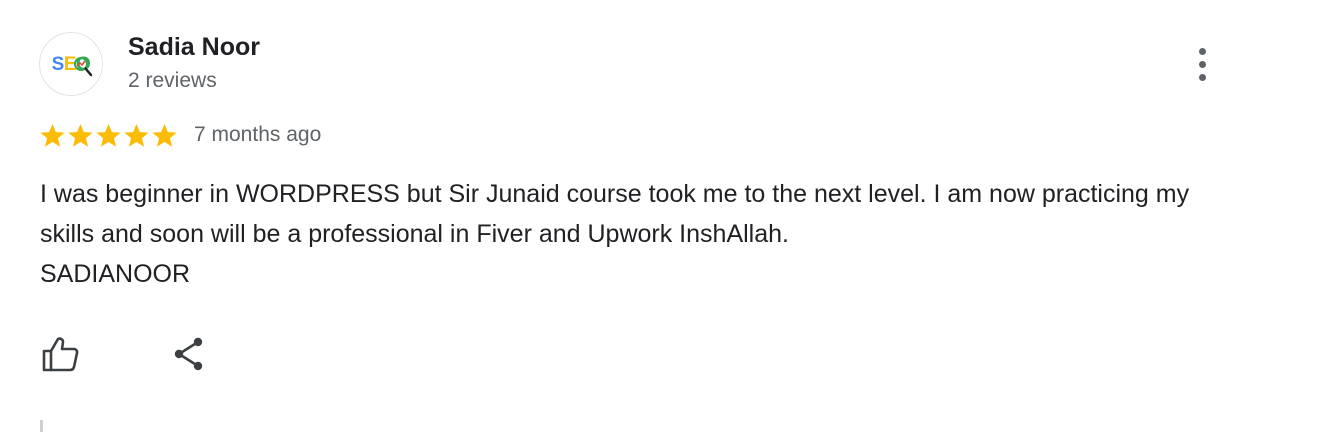 This screenshot has height=432, width=1340. I want to click on share-button, so click(189, 354).